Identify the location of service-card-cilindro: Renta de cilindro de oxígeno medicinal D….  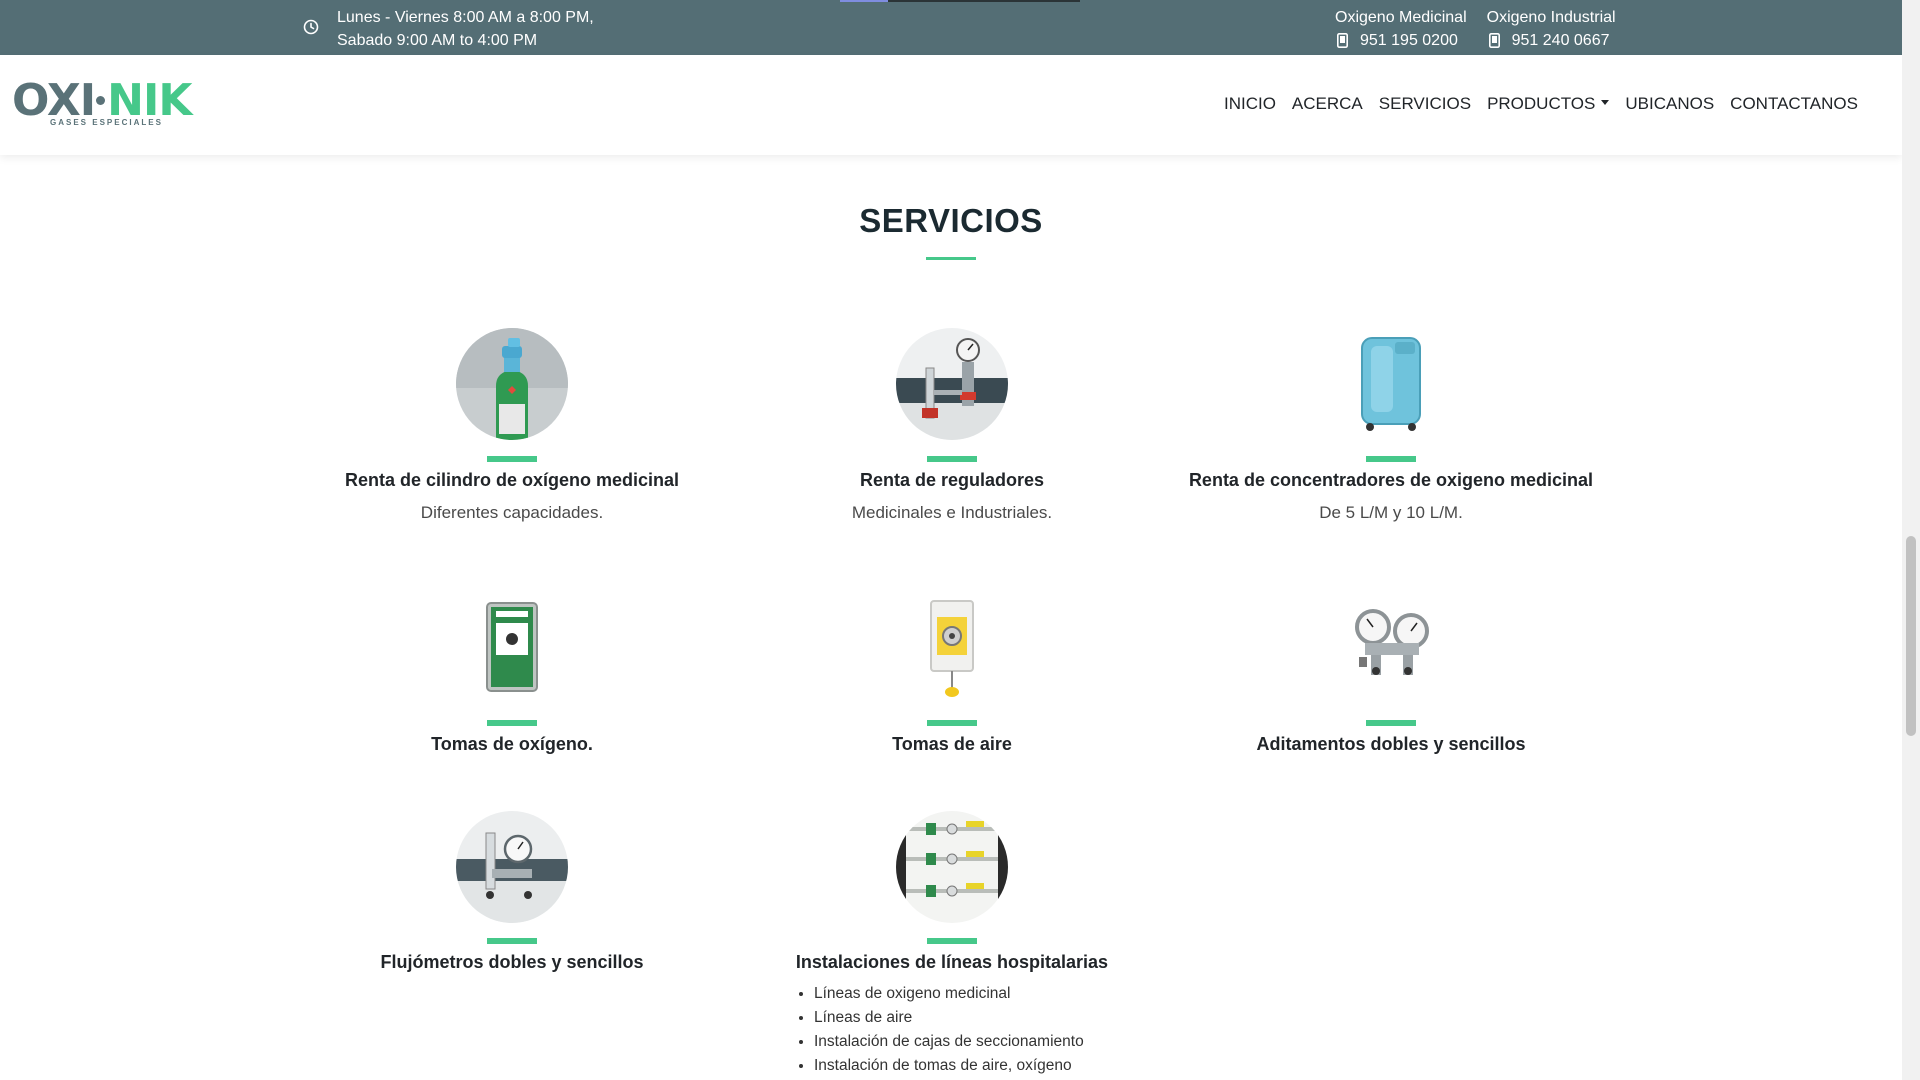
(512, 428).